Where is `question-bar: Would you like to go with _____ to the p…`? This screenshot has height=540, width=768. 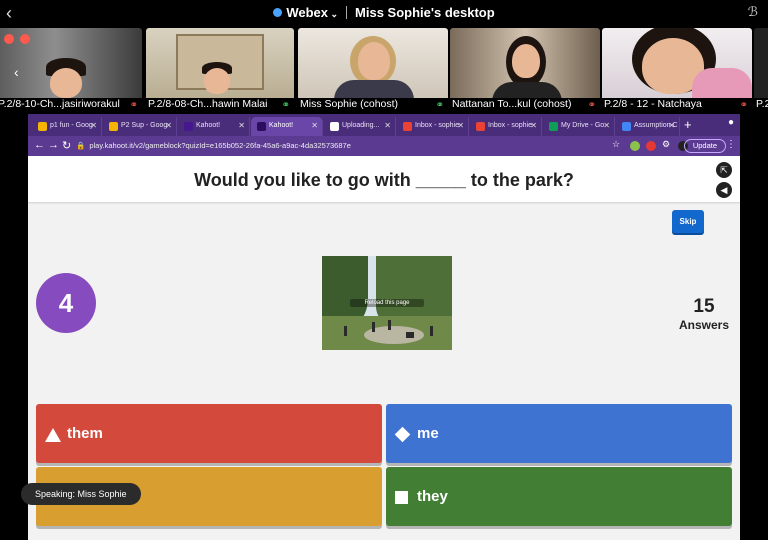
question-bar: Would you like to go with _____ to the p… is located at coordinates (384, 179).